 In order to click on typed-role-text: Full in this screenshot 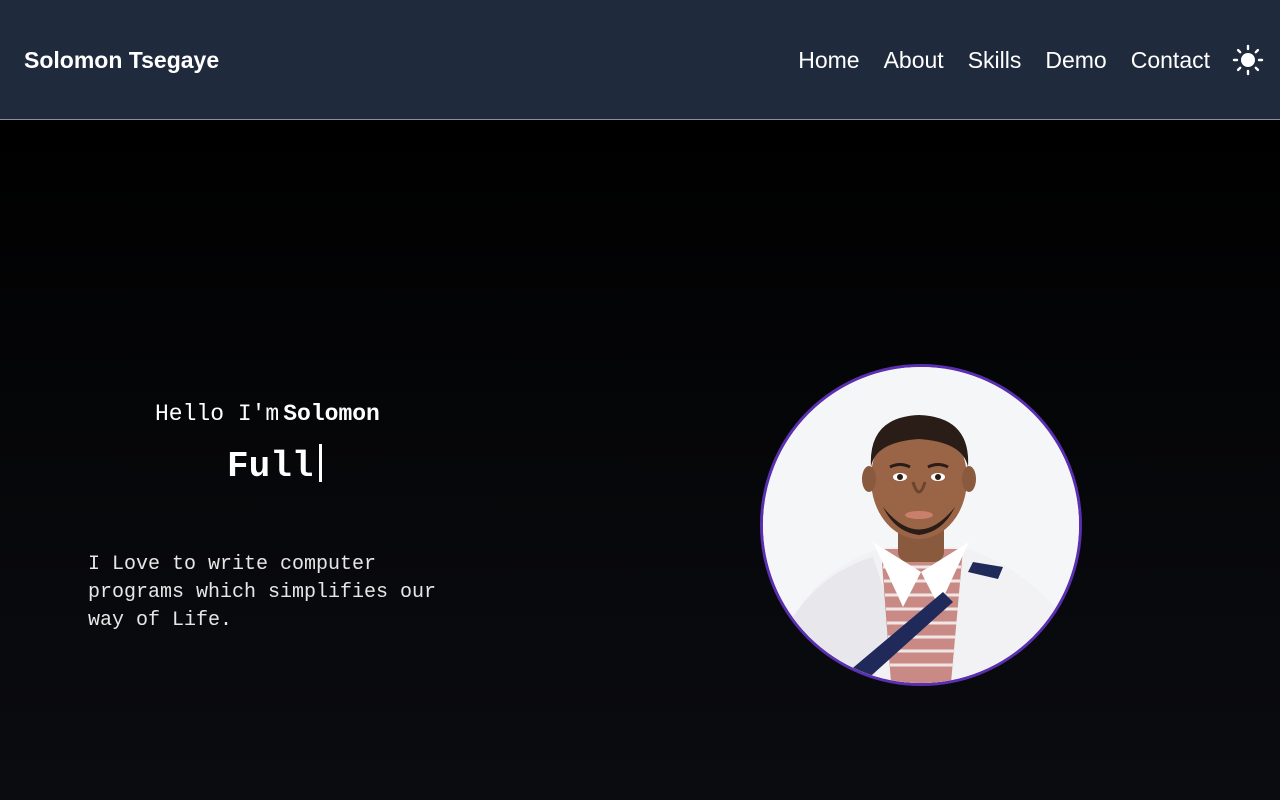, I will do `click(275, 466)`.